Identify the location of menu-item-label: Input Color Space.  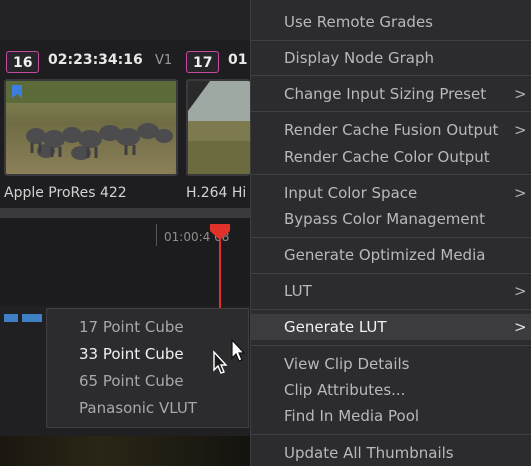
(351, 193).